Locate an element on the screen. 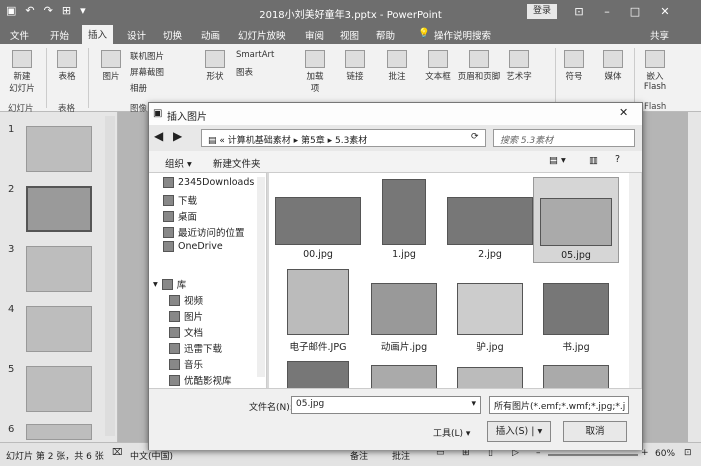 This screenshot has height=466, width=701. addins-icon is located at coordinates (315, 59).